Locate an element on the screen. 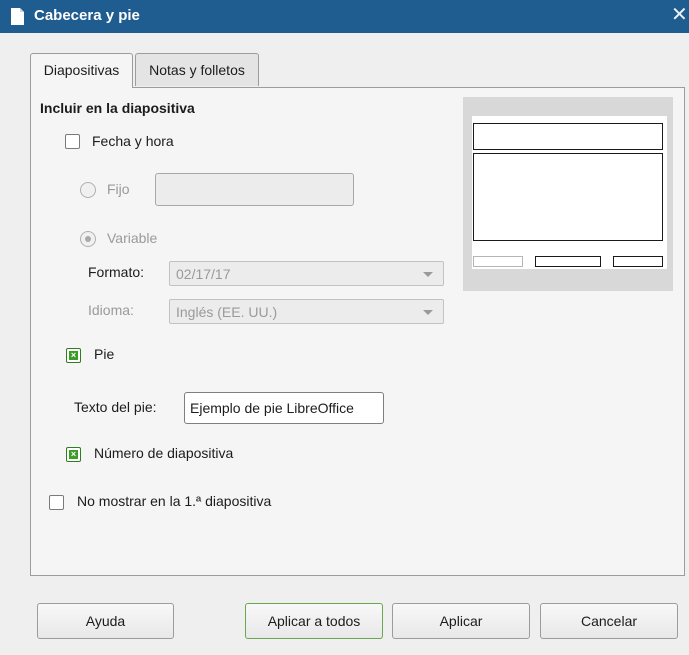  slide-number-label: Número de diapositiva is located at coordinates (164, 453).